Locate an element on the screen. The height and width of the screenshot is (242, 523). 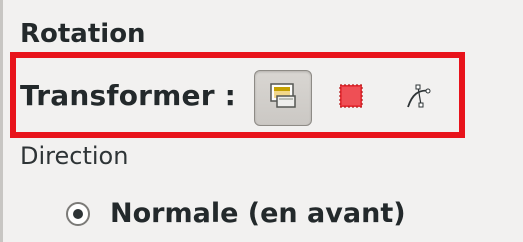
direction-option-label: Normale (en avant) is located at coordinates (258, 213).